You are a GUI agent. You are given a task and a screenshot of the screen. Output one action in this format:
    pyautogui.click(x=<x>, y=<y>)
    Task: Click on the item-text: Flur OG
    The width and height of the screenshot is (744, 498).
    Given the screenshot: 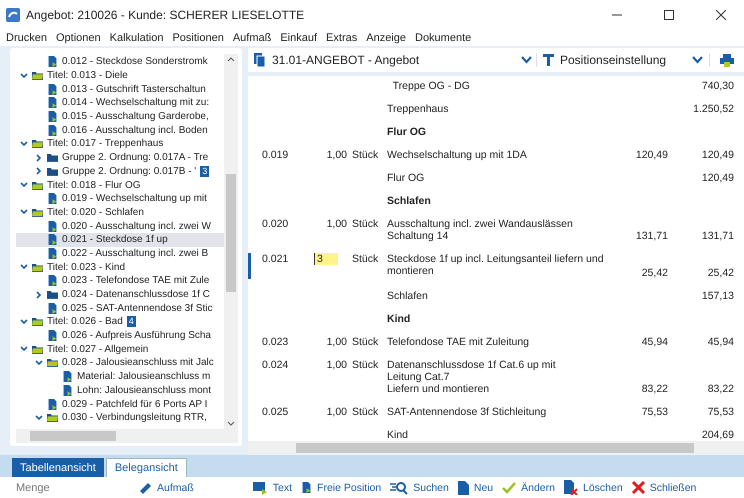 What is the action you would take?
    pyautogui.click(x=406, y=178)
    